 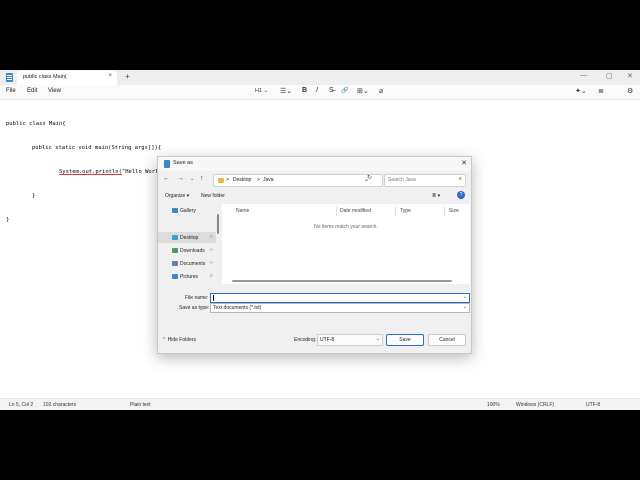 What do you see at coordinates (581, 91) in the screenshot?
I see `copilot-icon: ✦⌄` at bounding box center [581, 91].